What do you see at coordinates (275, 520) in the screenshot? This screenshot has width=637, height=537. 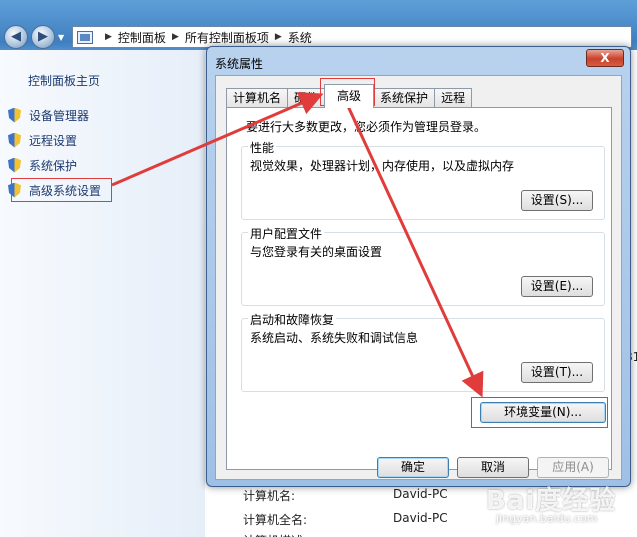 I see `full-name-label: 计算机全名:` at bounding box center [275, 520].